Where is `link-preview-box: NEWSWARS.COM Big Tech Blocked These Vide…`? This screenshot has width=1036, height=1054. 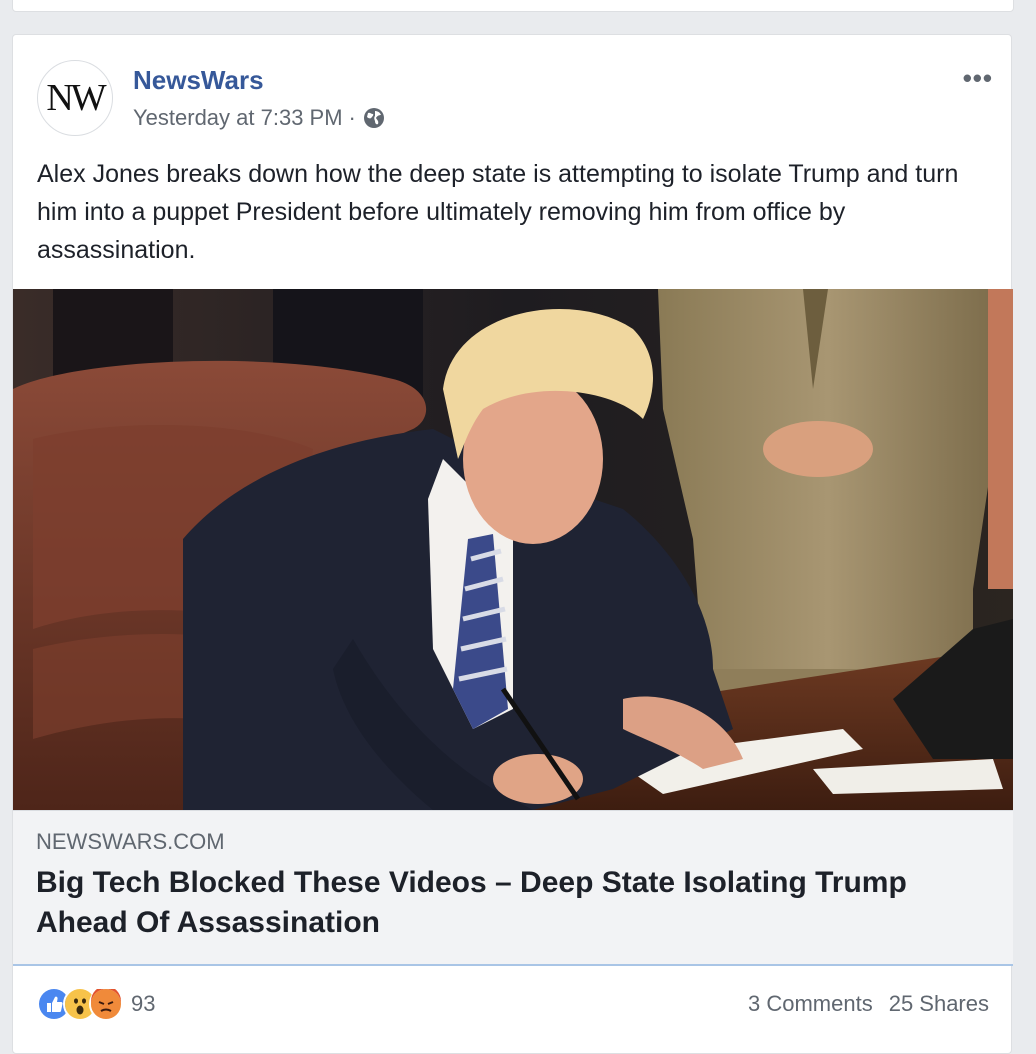
link-preview-box: NEWSWARS.COM Big Tech Blocked These Vide… is located at coordinates (513, 887).